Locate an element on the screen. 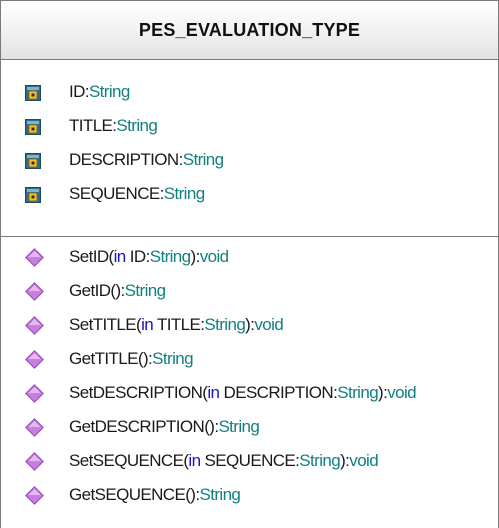  class-header: PES_EVALUATION_TYPE is located at coordinates (249, 30).